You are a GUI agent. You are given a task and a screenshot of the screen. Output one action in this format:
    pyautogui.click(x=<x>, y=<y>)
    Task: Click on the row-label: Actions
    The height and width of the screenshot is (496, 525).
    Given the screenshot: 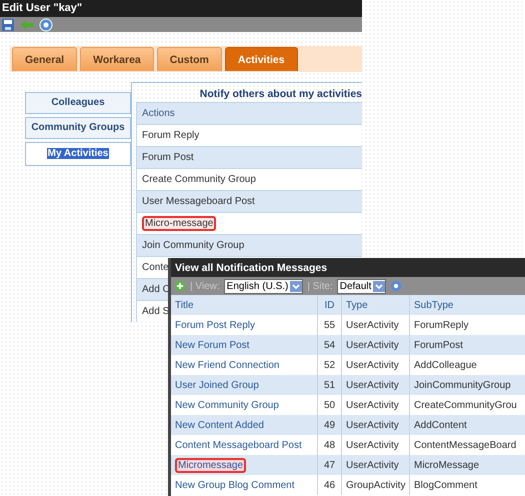 What is the action you would take?
    pyautogui.click(x=158, y=113)
    